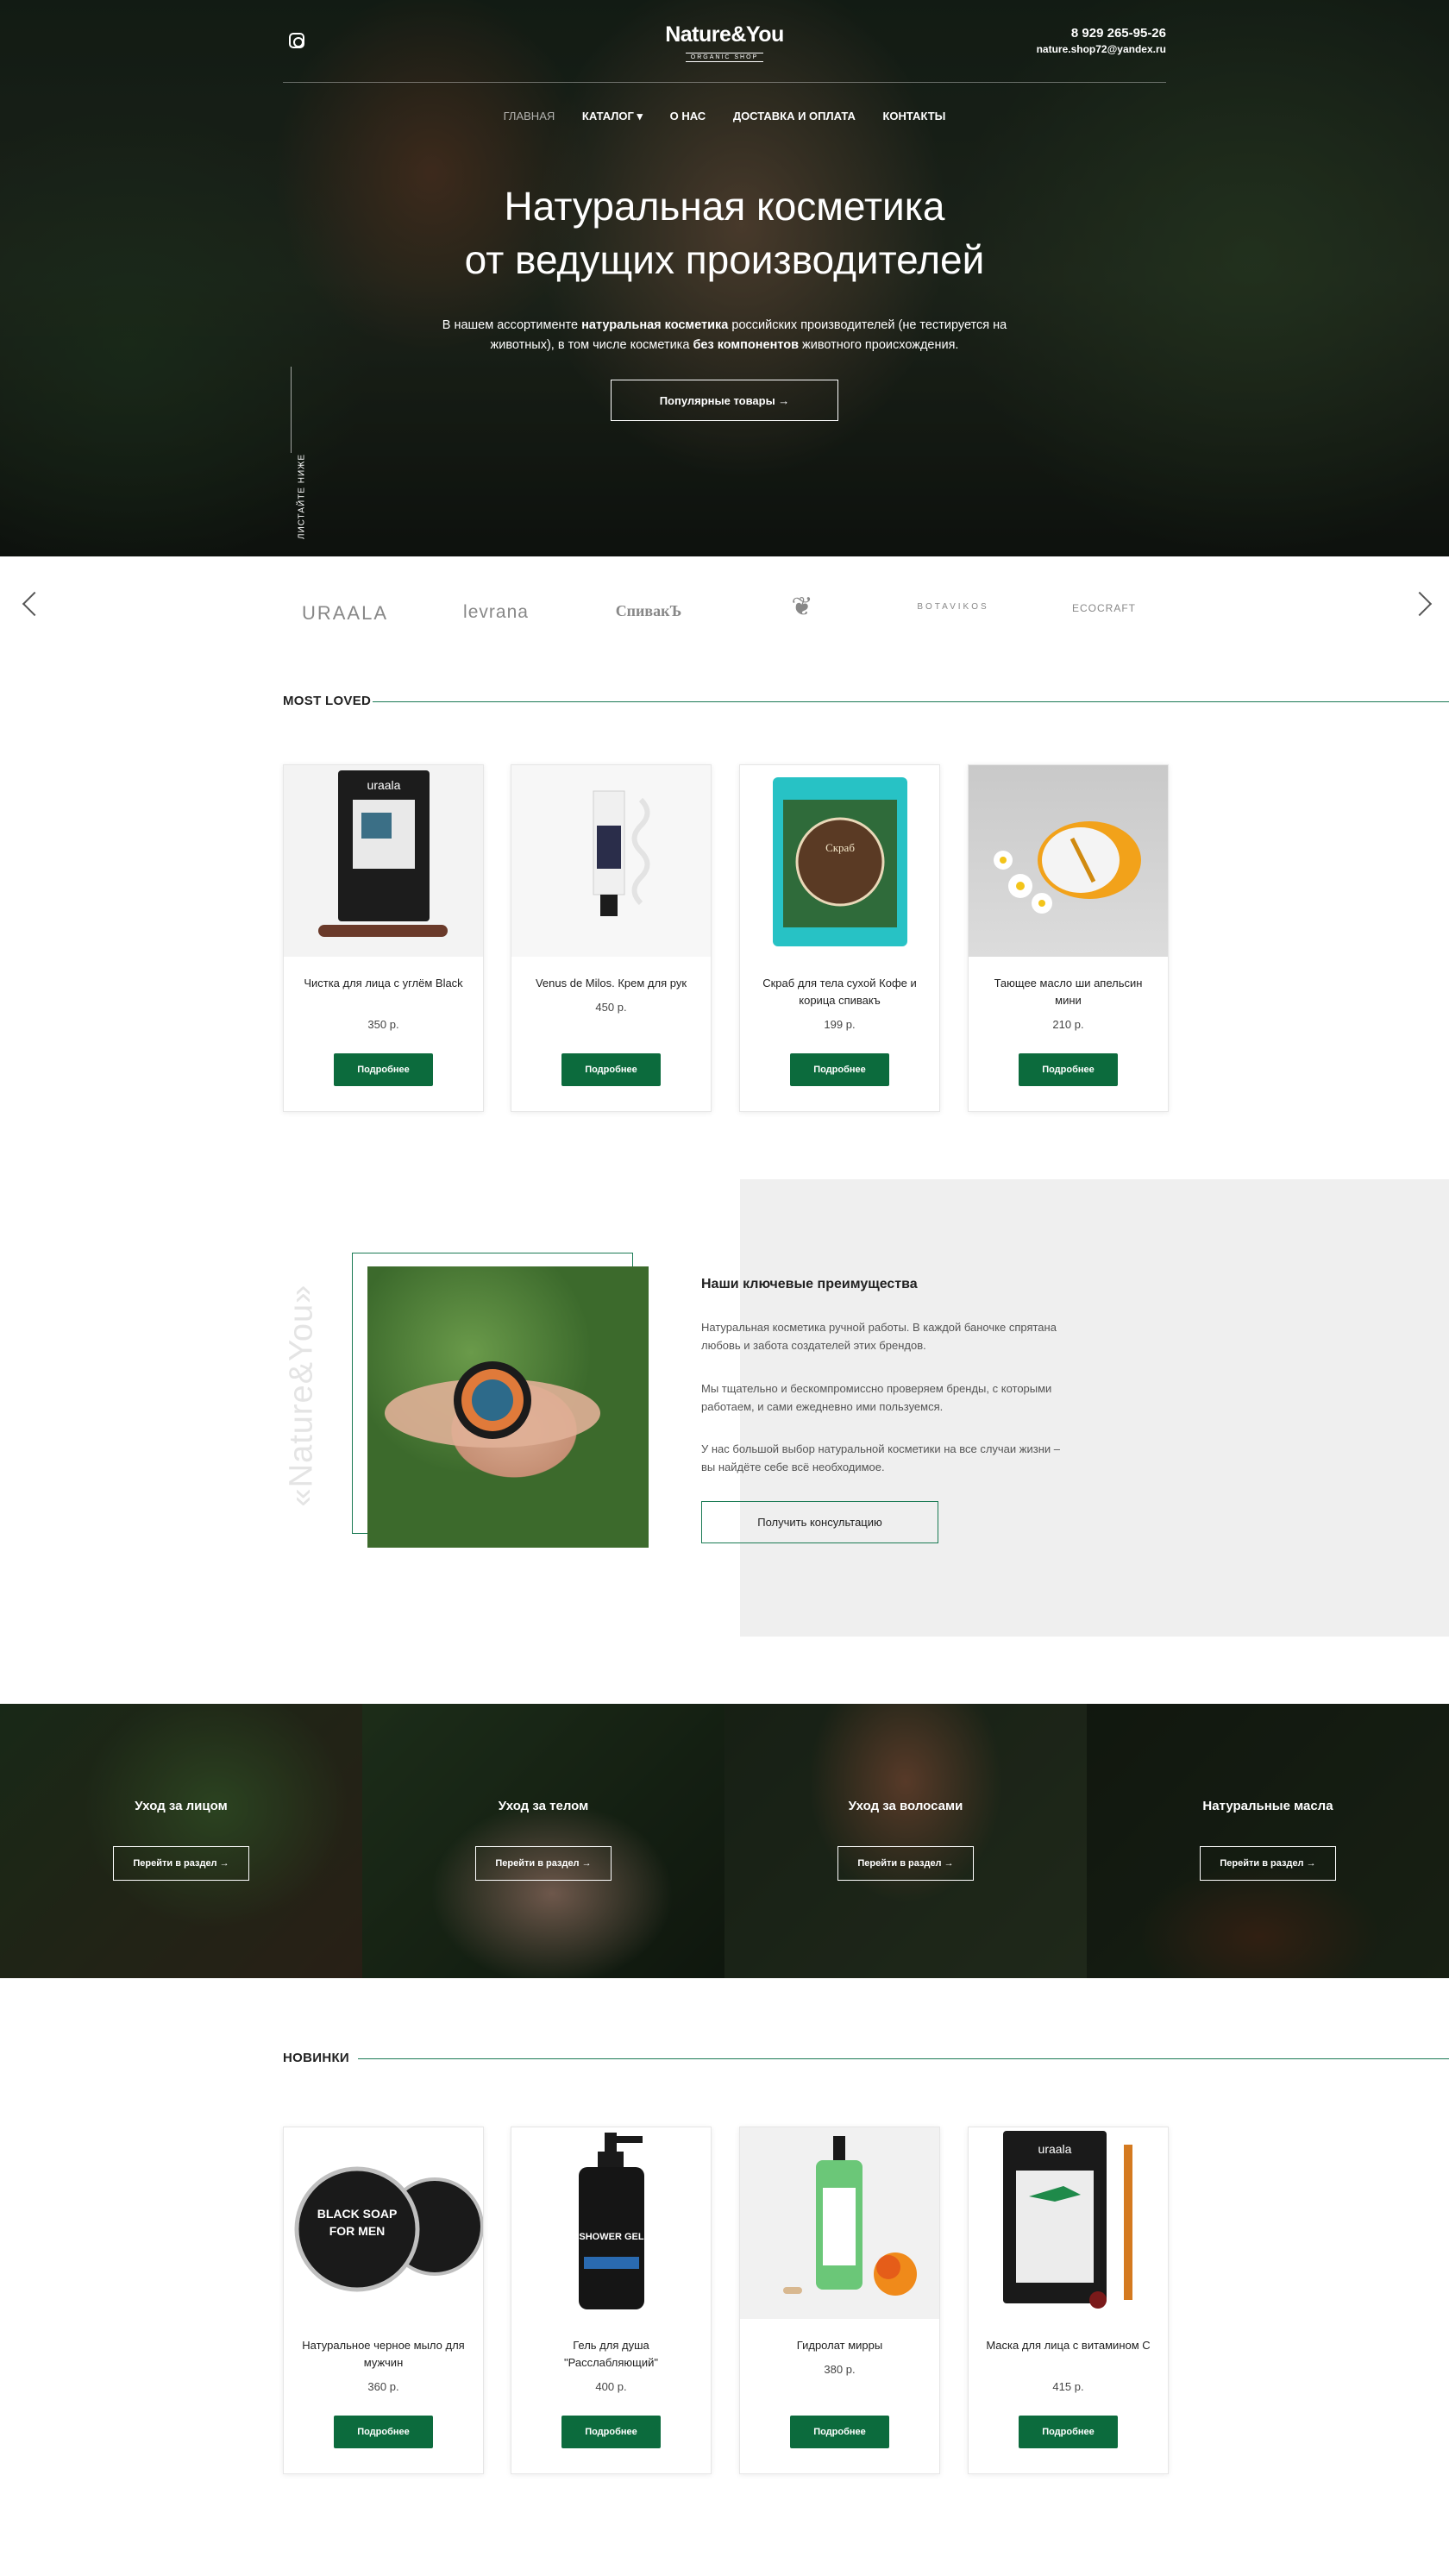  I want to click on logo-main-text: Nature&You, so click(724, 34).